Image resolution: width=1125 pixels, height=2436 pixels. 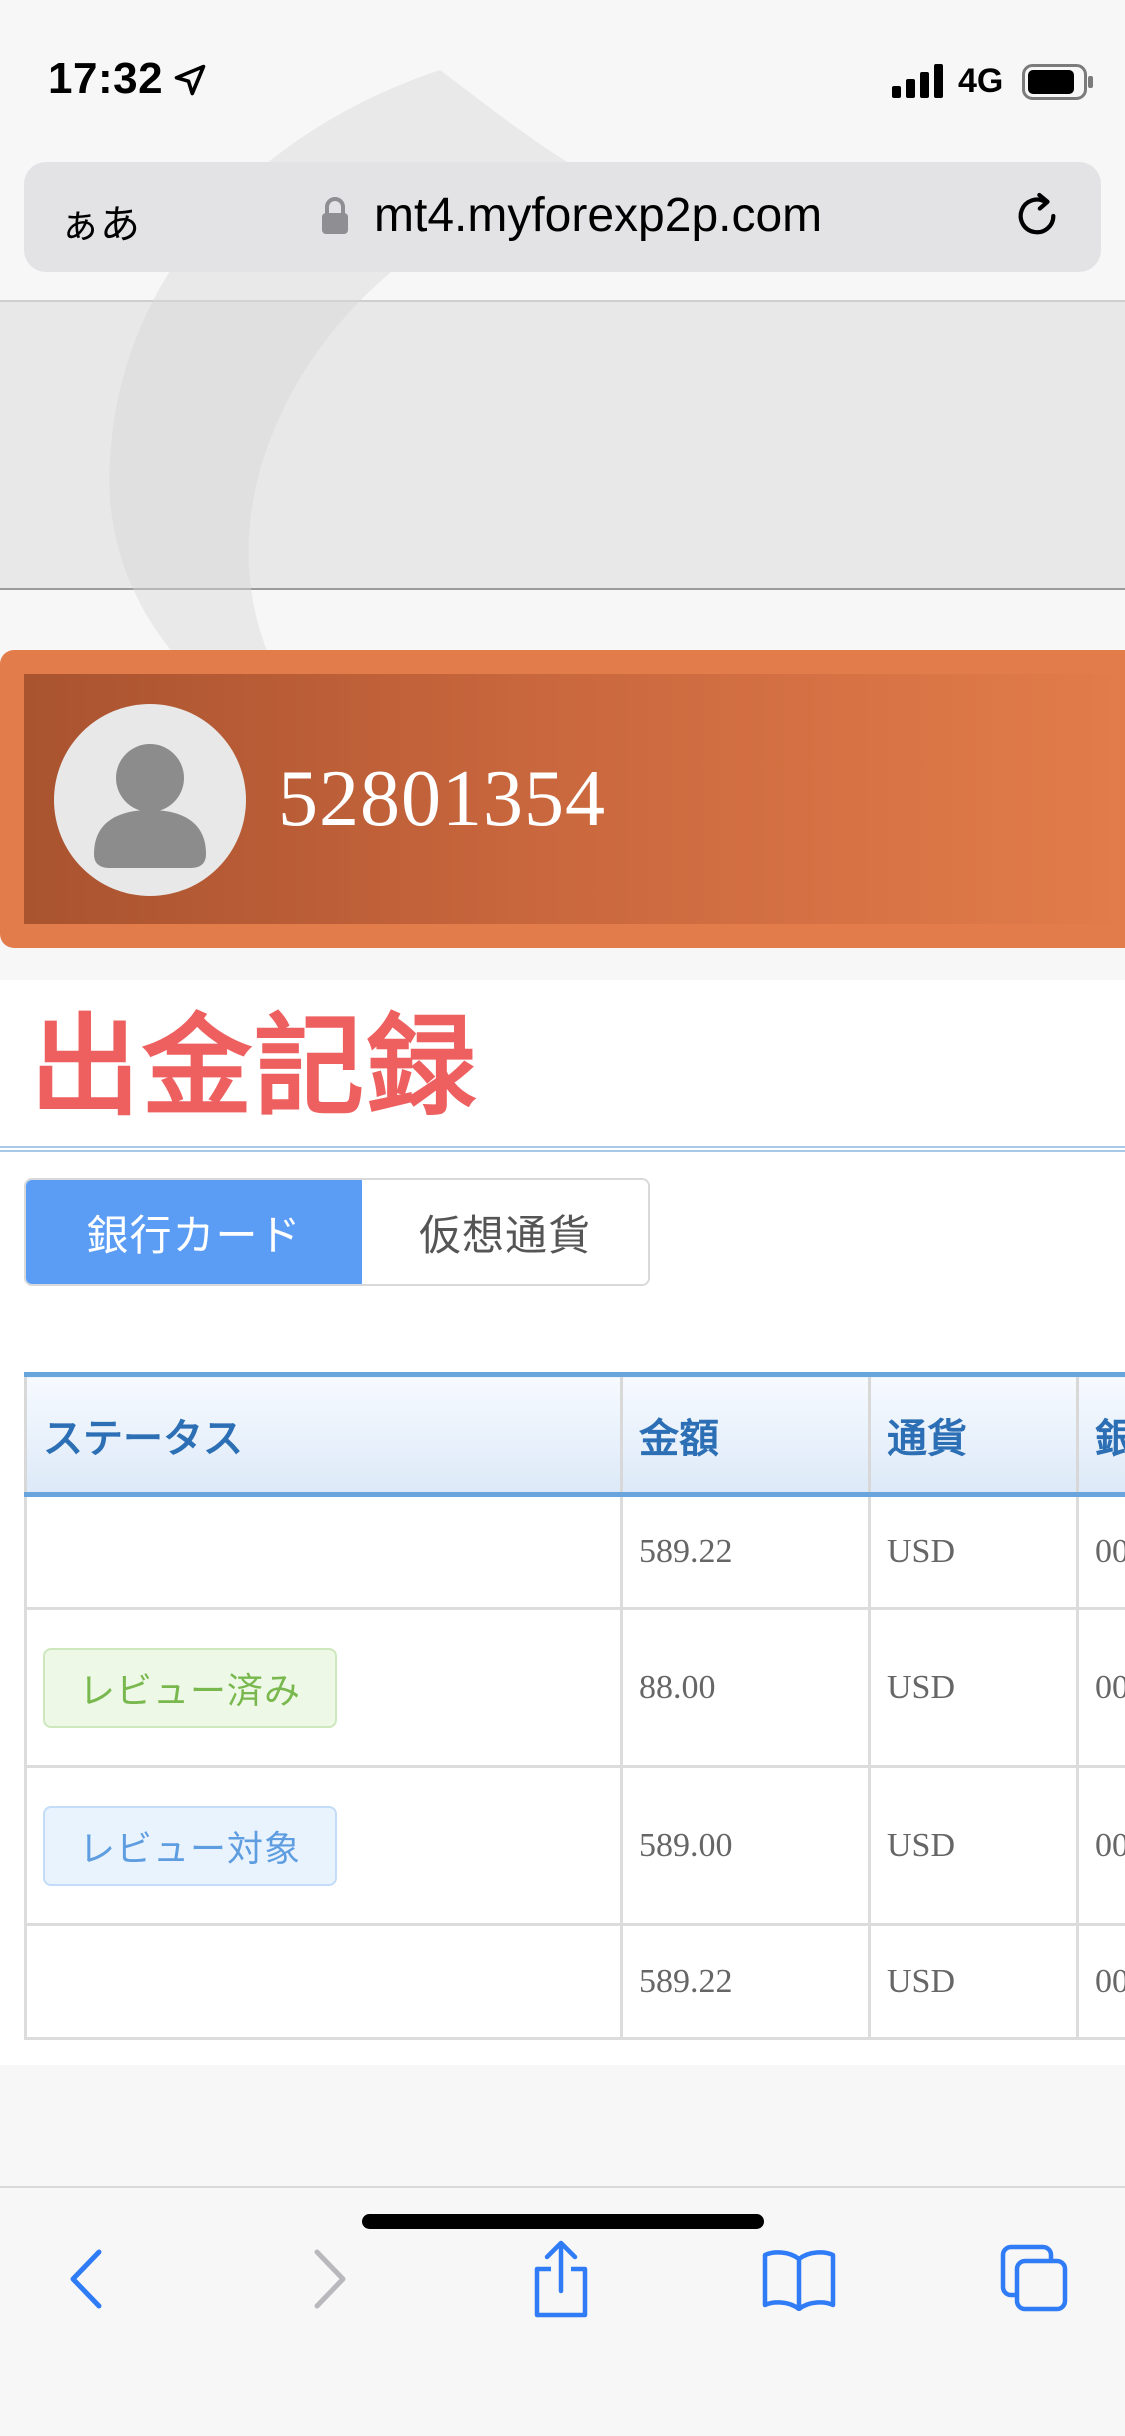 I want to click on location-arrow-icon, so click(x=190, y=80).